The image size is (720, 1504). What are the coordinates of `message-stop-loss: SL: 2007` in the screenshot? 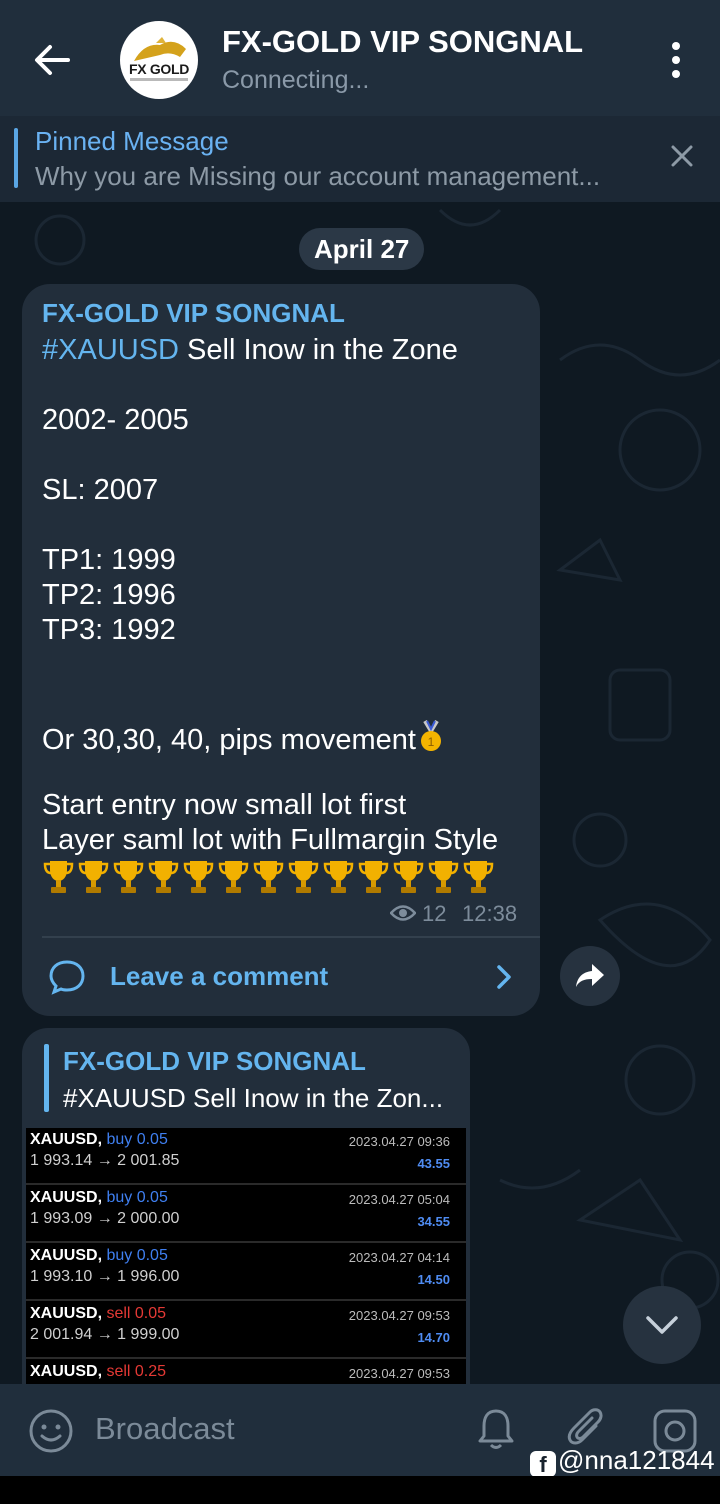 It's located at (100, 490).